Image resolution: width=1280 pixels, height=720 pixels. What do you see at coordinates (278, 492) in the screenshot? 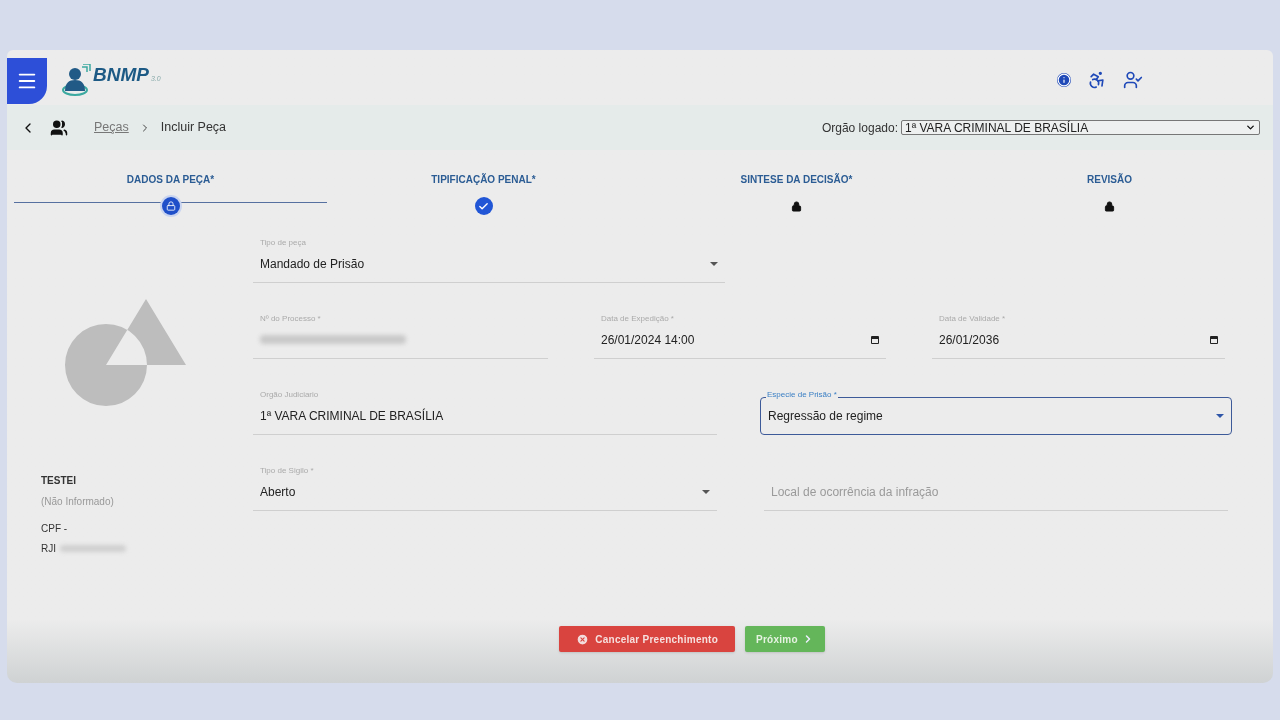
I see `field-value: Aberto` at bounding box center [278, 492].